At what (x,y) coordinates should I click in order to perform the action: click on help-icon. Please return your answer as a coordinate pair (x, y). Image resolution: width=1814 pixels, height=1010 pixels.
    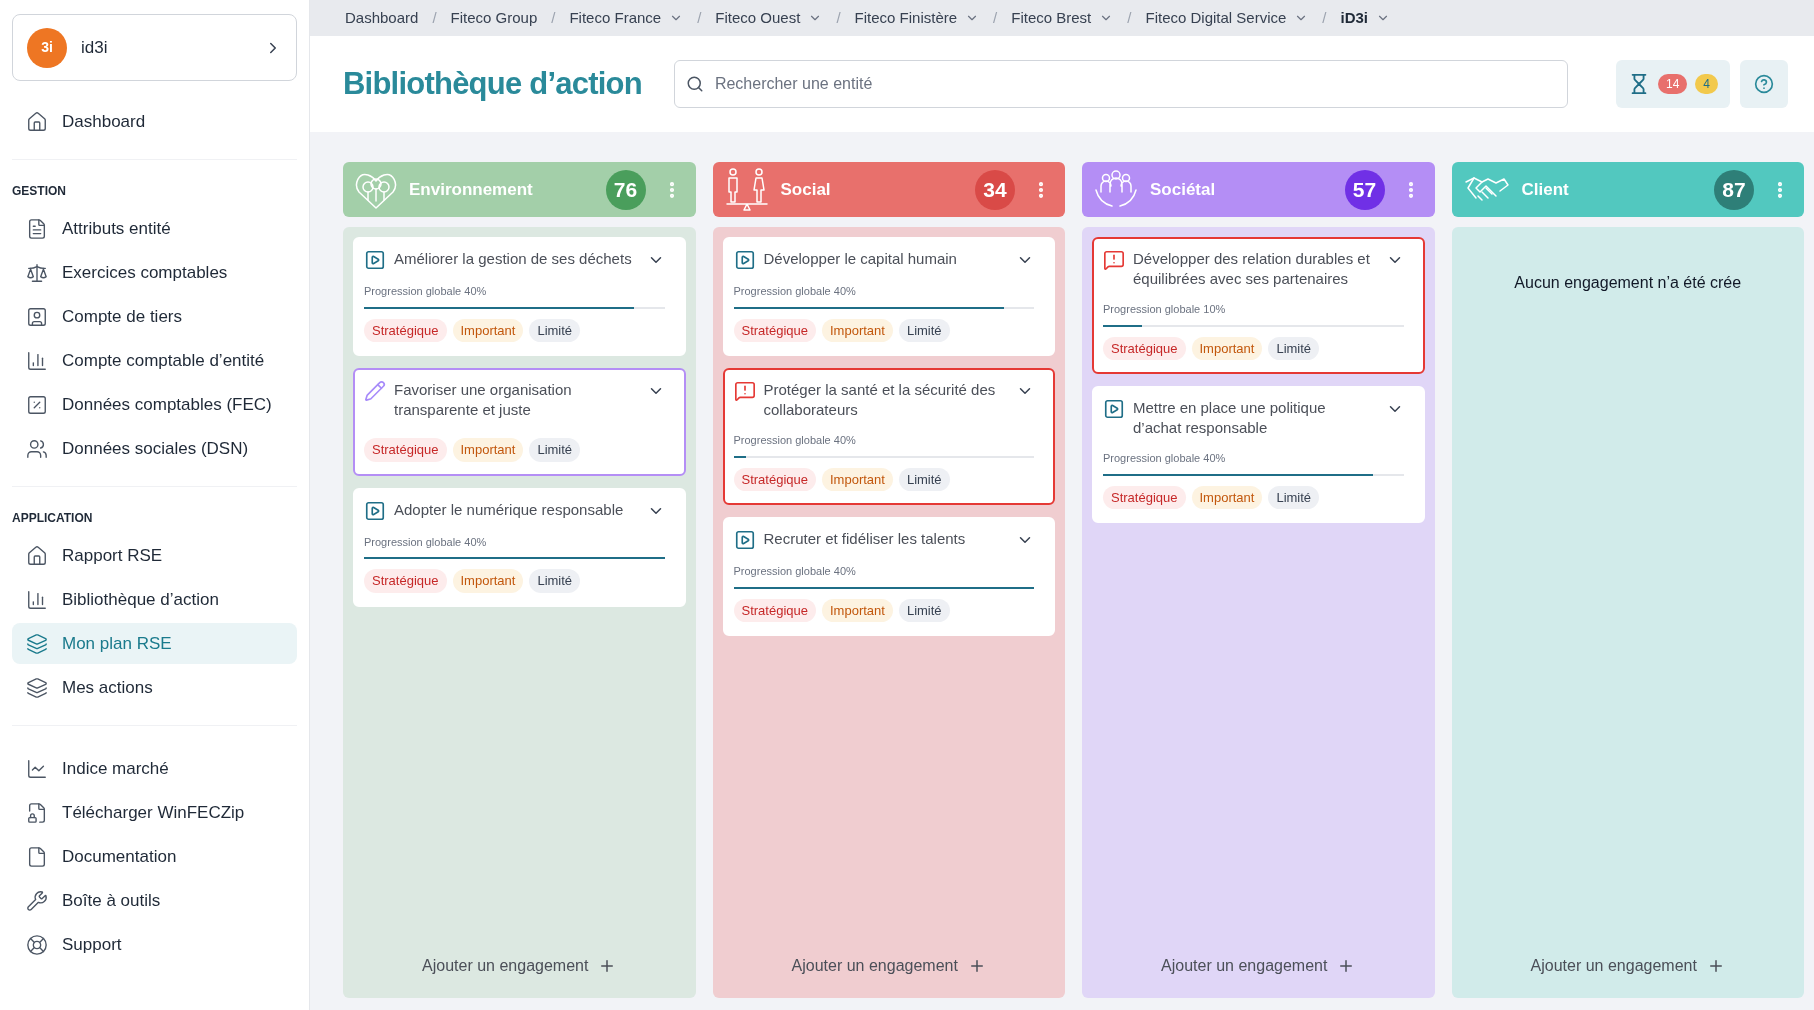
    Looking at the image, I should click on (1764, 84).